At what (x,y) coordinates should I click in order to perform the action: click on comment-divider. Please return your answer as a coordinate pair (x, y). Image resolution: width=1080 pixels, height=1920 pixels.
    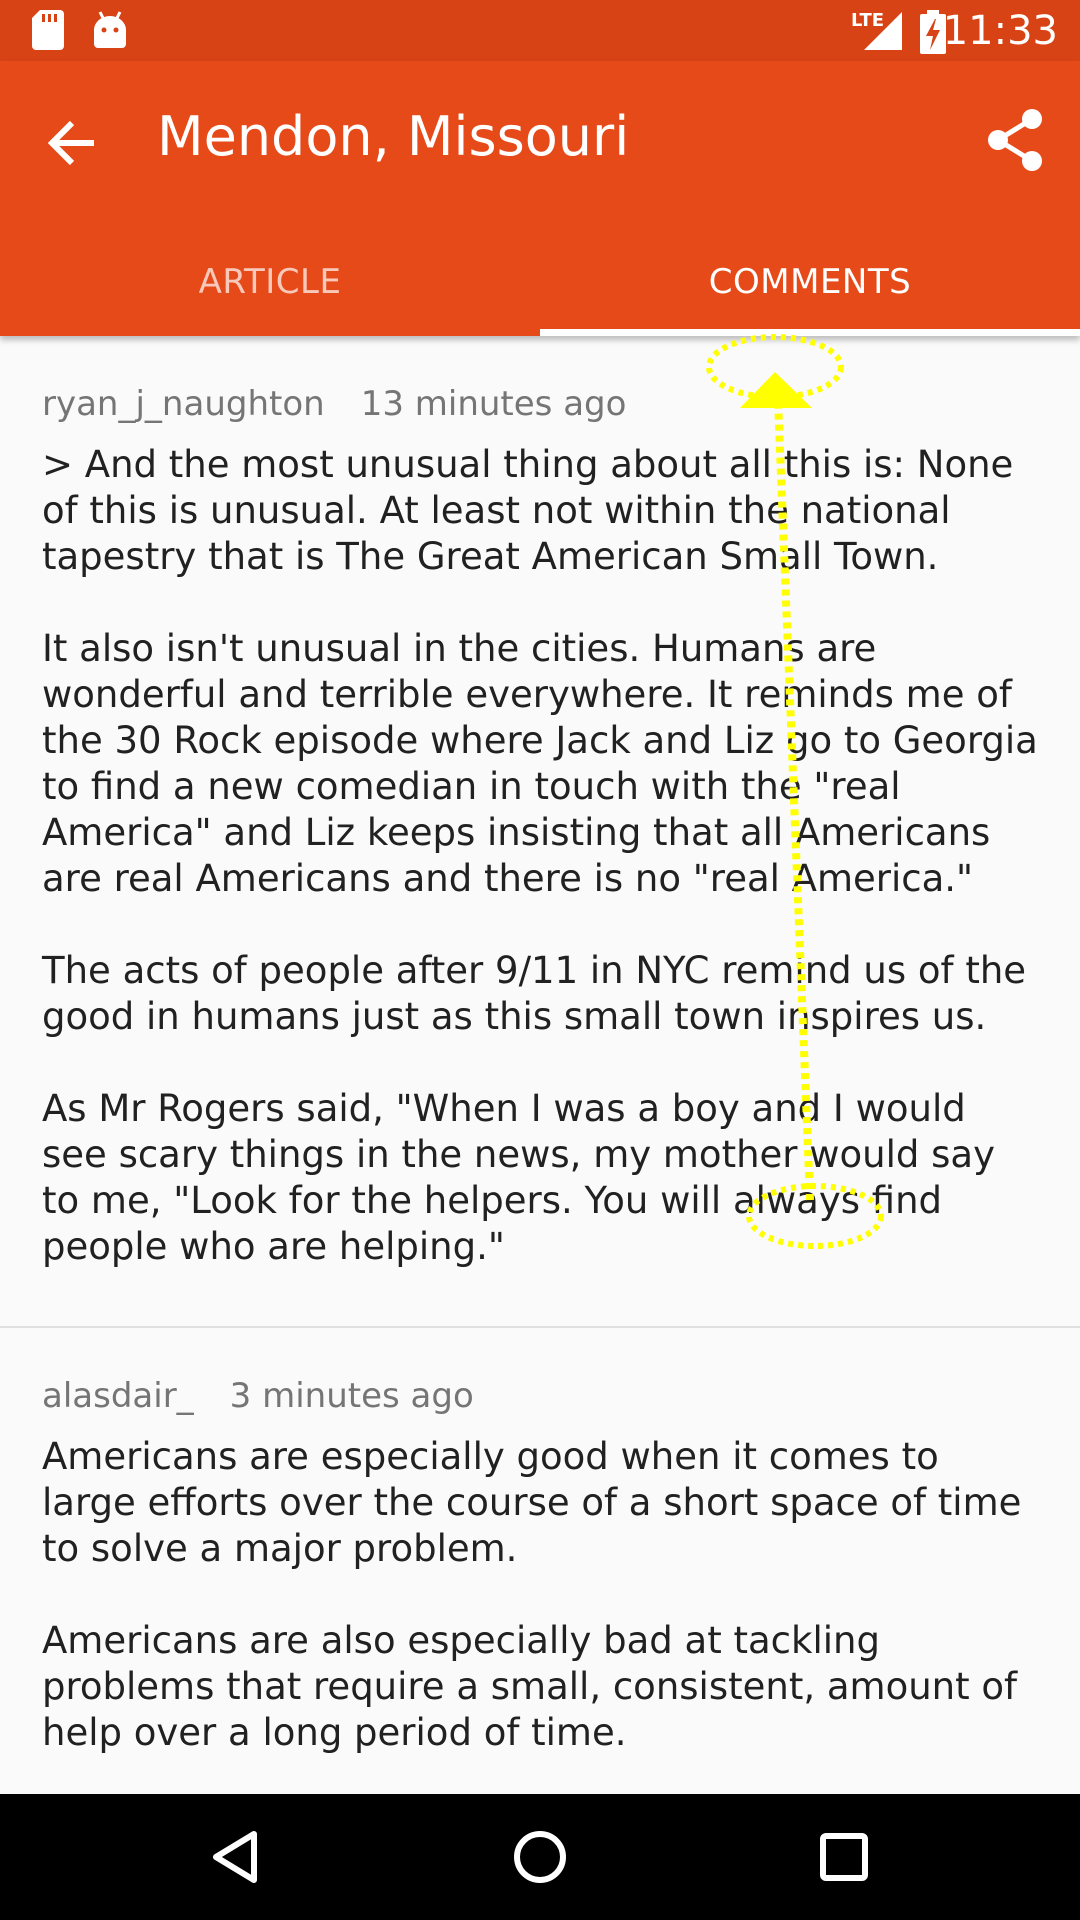
    Looking at the image, I should click on (540, 1327).